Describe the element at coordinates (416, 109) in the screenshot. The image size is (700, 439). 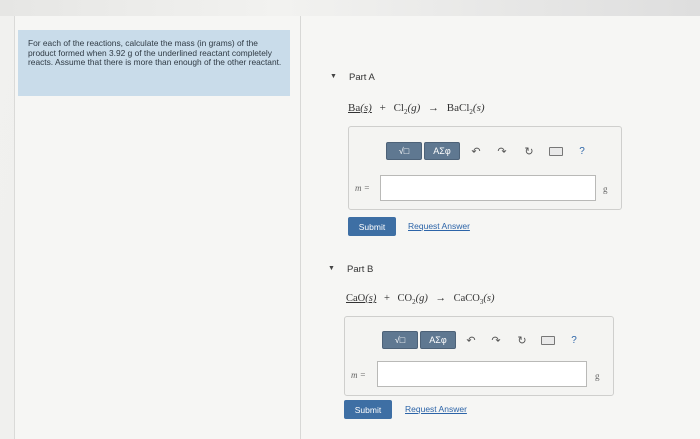
I see `part-a-equation: Ba(s) + Cl2(g) → BaCl2(s)` at that location.